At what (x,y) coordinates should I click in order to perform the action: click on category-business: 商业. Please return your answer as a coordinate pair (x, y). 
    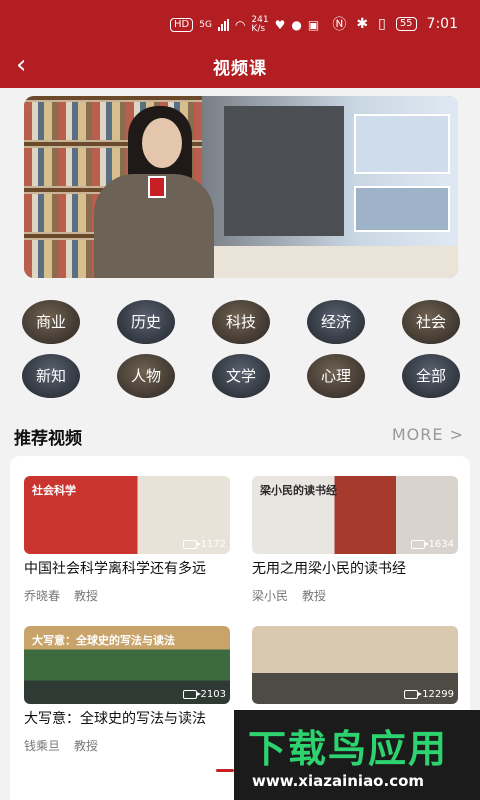
    Looking at the image, I should click on (51, 322).